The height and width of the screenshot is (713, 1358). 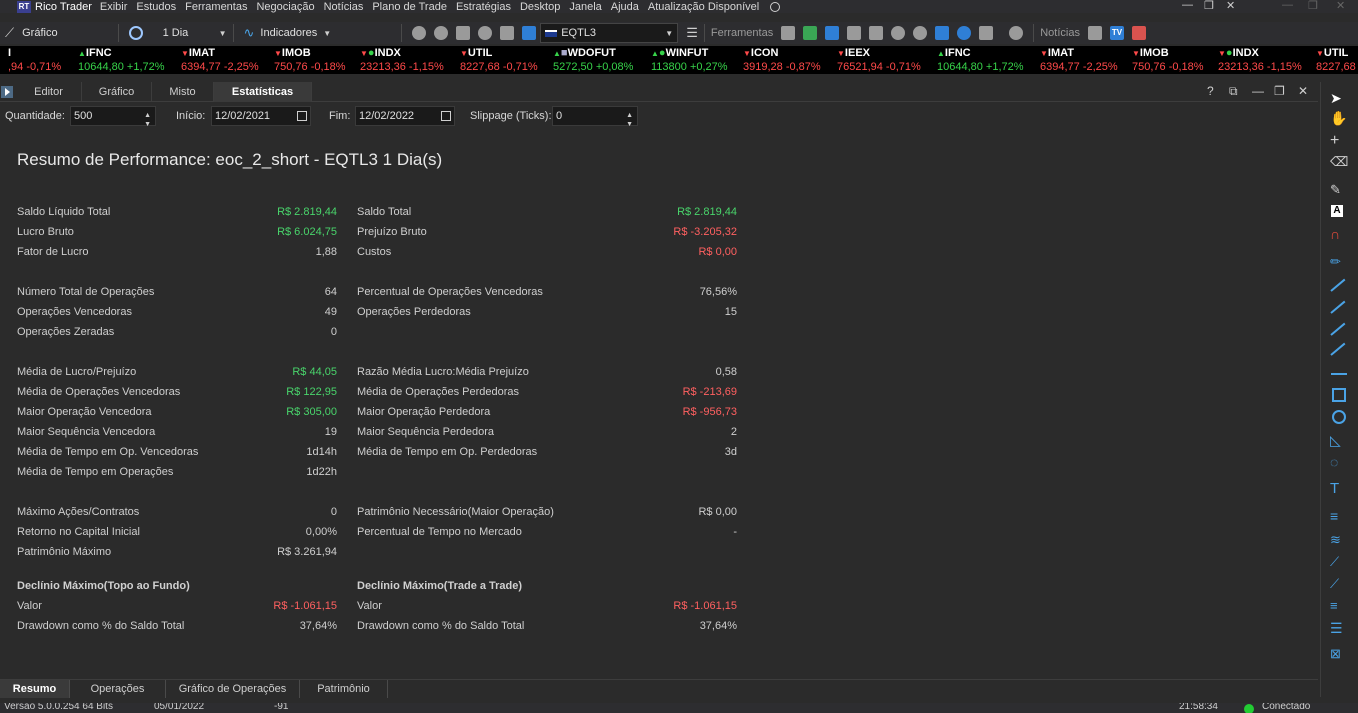 What do you see at coordinates (1338, 516) in the screenshot?
I see `fibonacci-icon: ≡` at bounding box center [1338, 516].